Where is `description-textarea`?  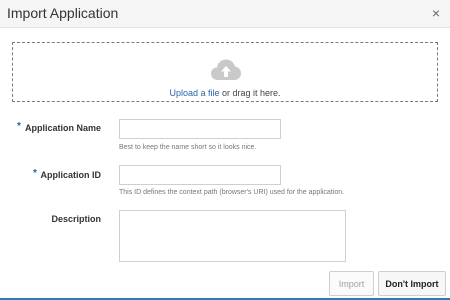
description-textarea is located at coordinates (232, 236).